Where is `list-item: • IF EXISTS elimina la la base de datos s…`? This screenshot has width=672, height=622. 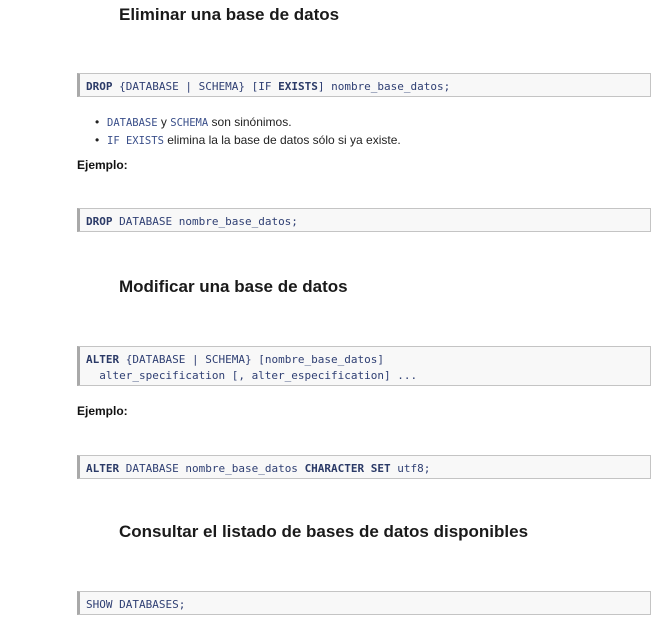 list-item: • IF EXISTS elimina la la base de datos s… is located at coordinates (248, 141).